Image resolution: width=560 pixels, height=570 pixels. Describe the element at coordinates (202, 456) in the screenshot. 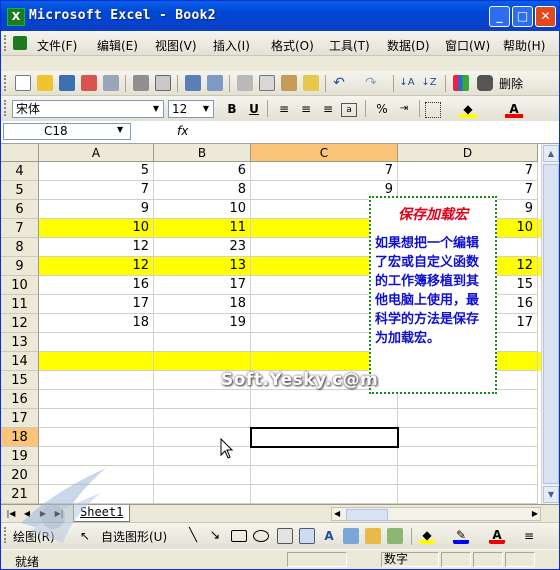

I see `cell-b19` at that location.